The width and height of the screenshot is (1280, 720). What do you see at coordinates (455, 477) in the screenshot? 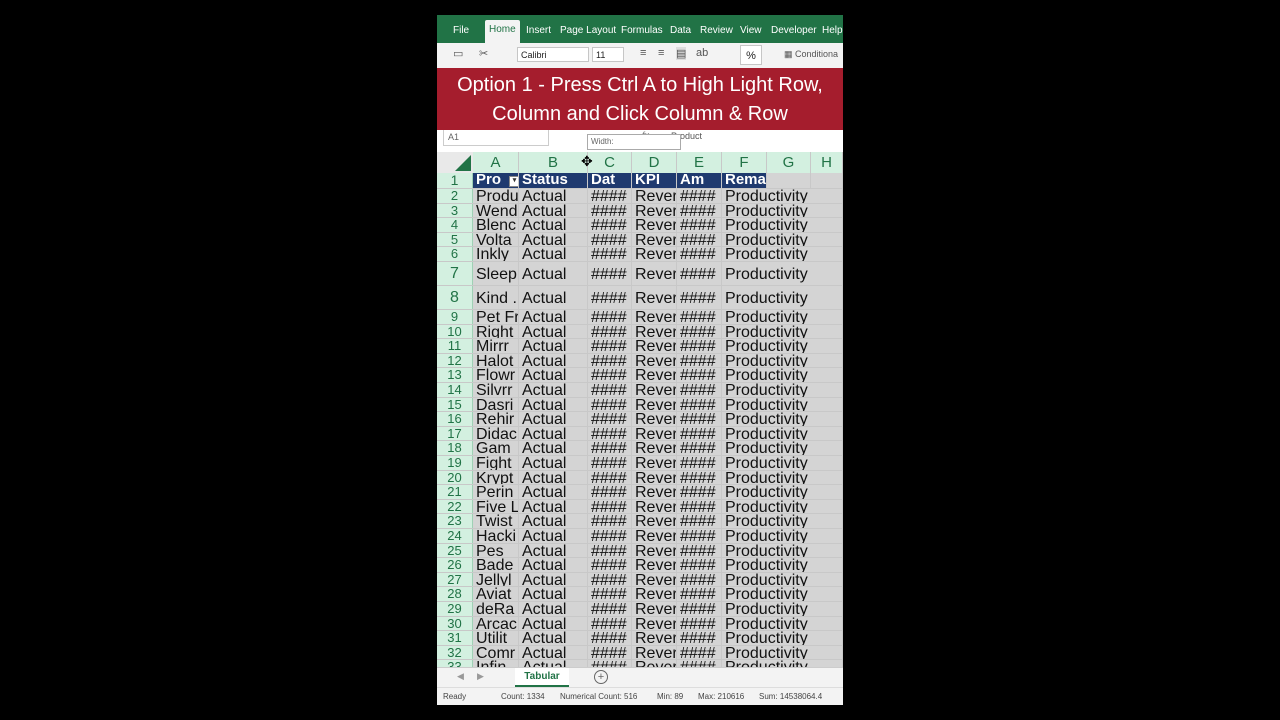
I see `row-number: 20` at bounding box center [455, 477].